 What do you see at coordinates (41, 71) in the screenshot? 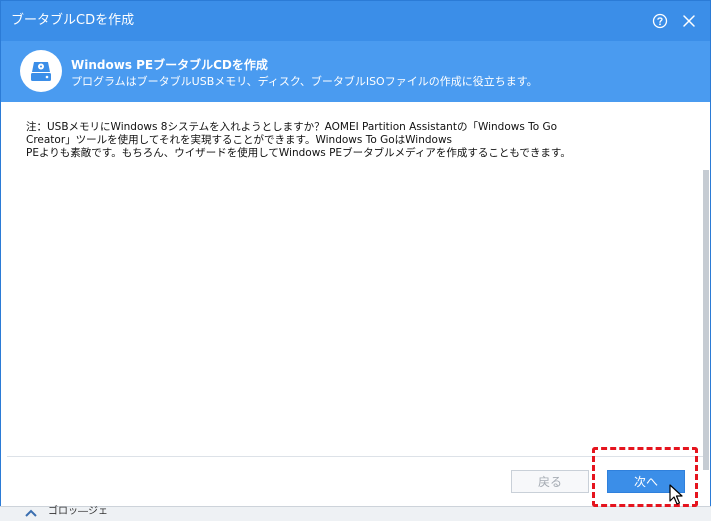
I see `disc-drive-icon` at bounding box center [41, 71].